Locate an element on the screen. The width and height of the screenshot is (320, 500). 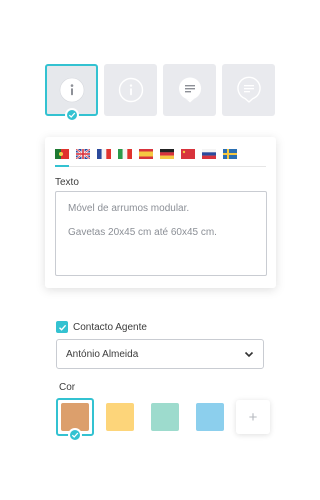
chevron-down-icon is located at coordinates (249, 354).